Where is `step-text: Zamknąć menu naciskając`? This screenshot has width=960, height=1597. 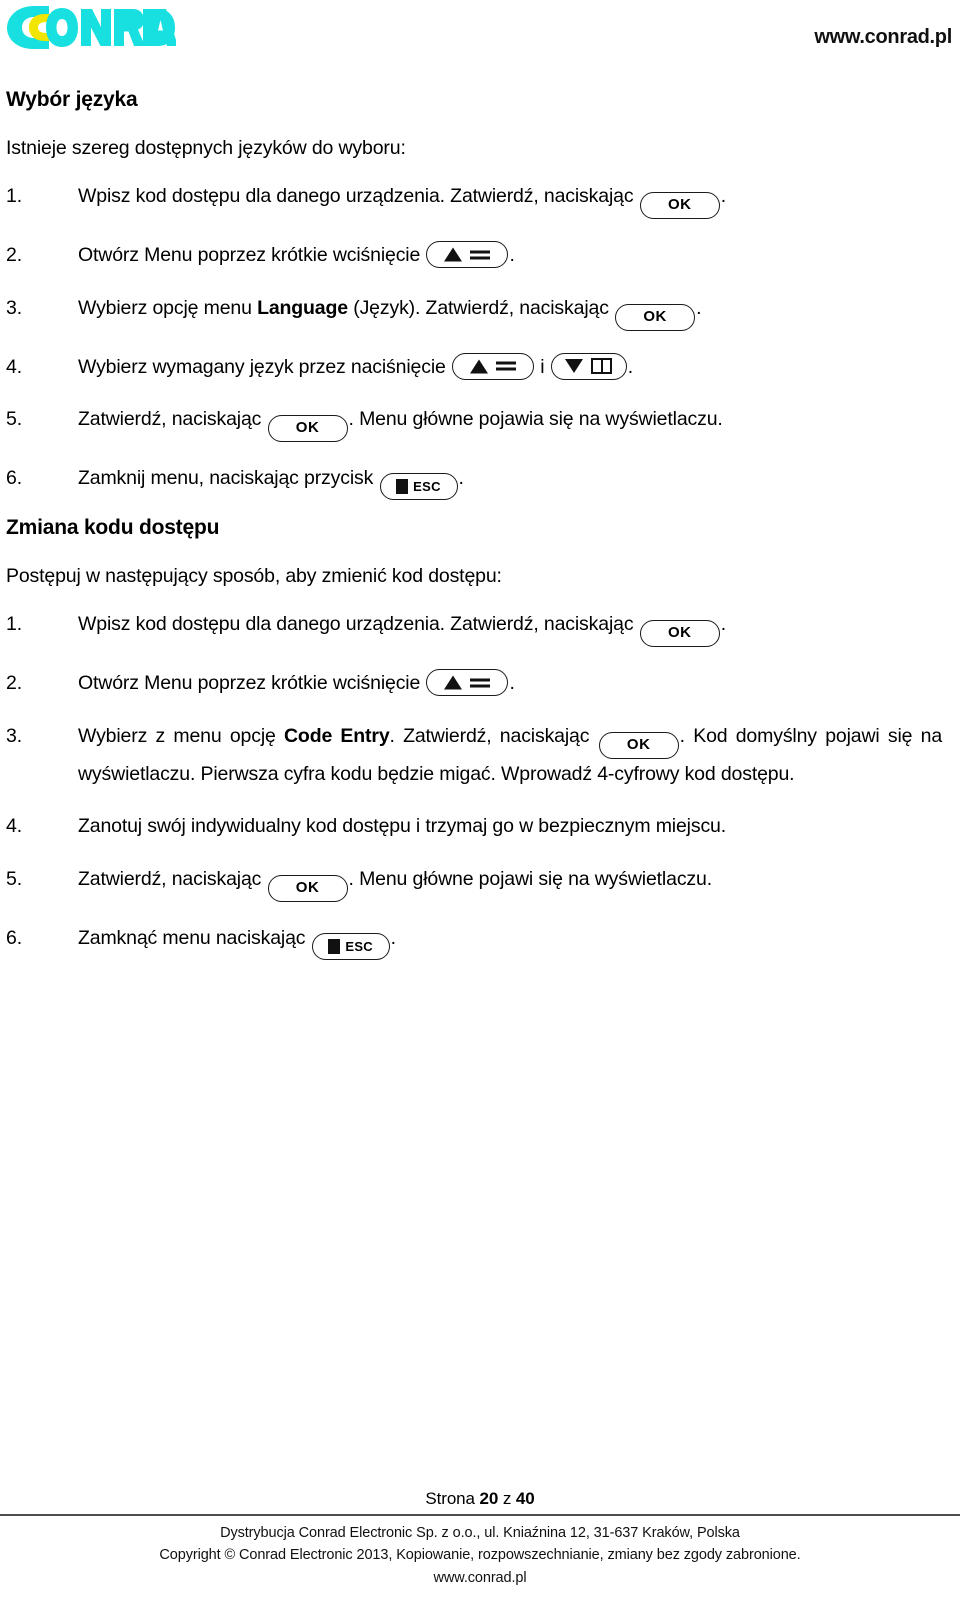
step-text: Zamknąć menu naciskając is located at coordinates (194, 937).